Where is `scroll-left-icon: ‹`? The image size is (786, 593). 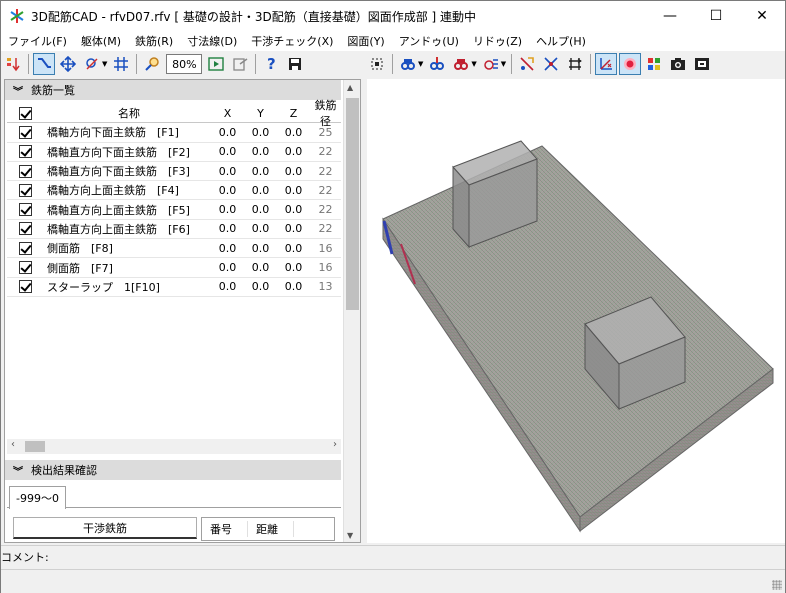
scroll-left-icon: ‹ is located at coordinates (13, 444).